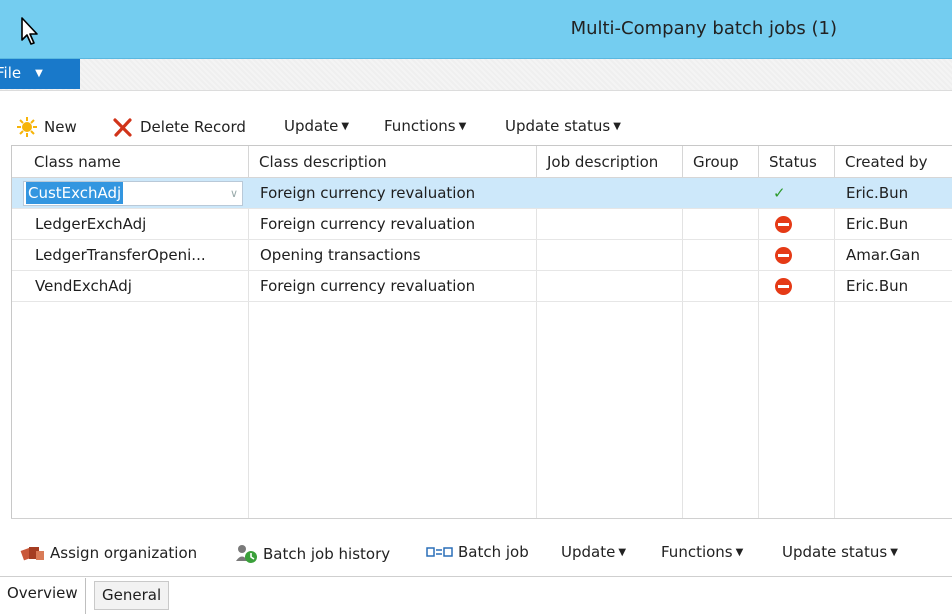 The width and height of the screenshot is (952, 614). Describe the element at coordinates (340, 255) in the screenshot. I see `class-description-cell: Opening transactions` at that location.